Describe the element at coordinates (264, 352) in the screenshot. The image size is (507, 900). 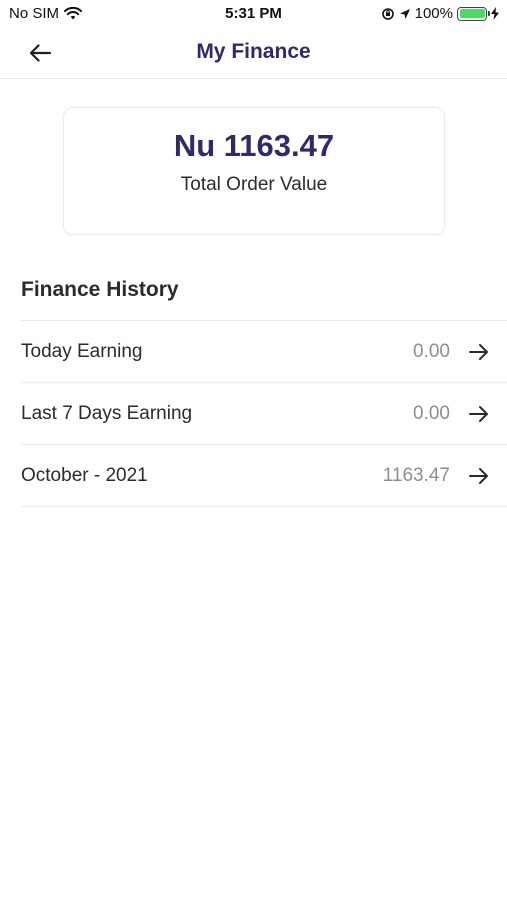
I see `history-row-today: Today Earning 0.00` at that location.